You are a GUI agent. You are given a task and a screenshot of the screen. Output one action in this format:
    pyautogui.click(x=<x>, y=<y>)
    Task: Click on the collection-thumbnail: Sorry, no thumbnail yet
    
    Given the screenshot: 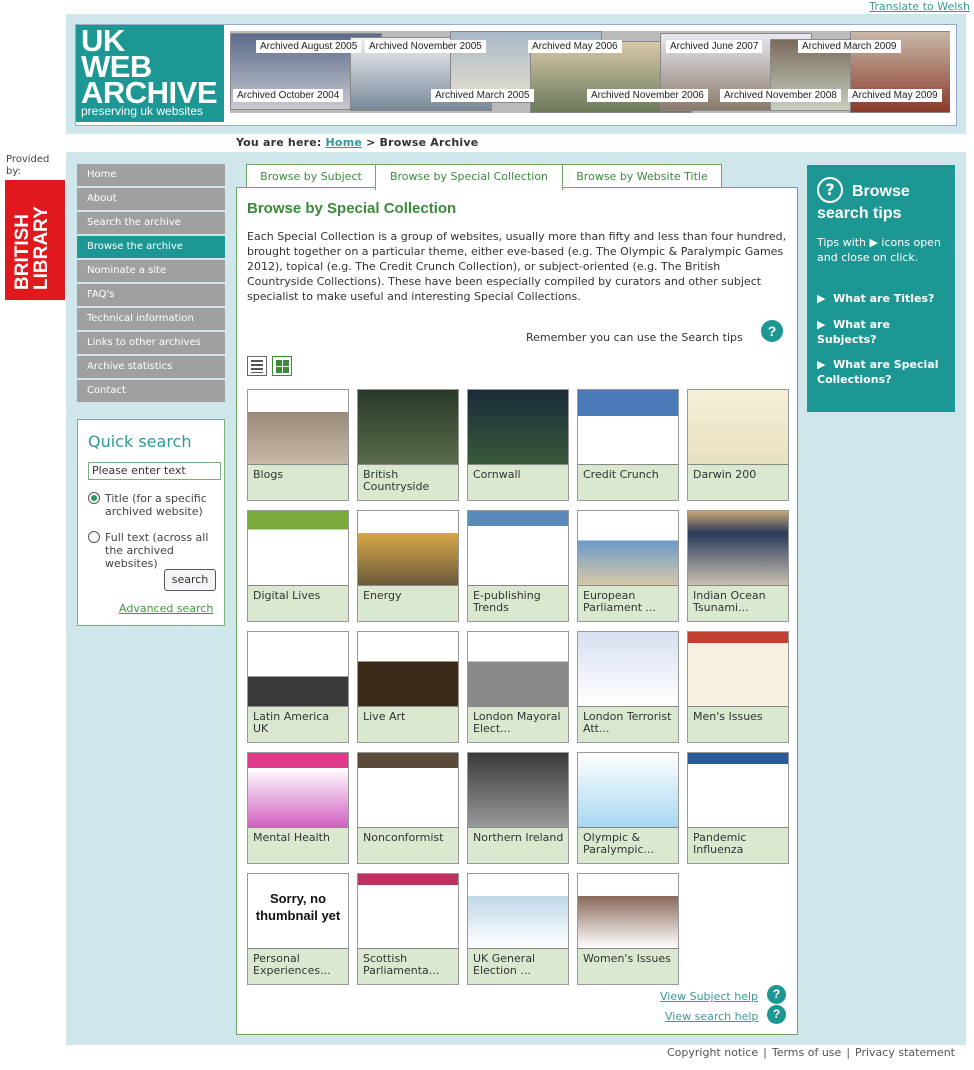 What is the action you would take?
    pyautogui.click(x=298, y=911)
    